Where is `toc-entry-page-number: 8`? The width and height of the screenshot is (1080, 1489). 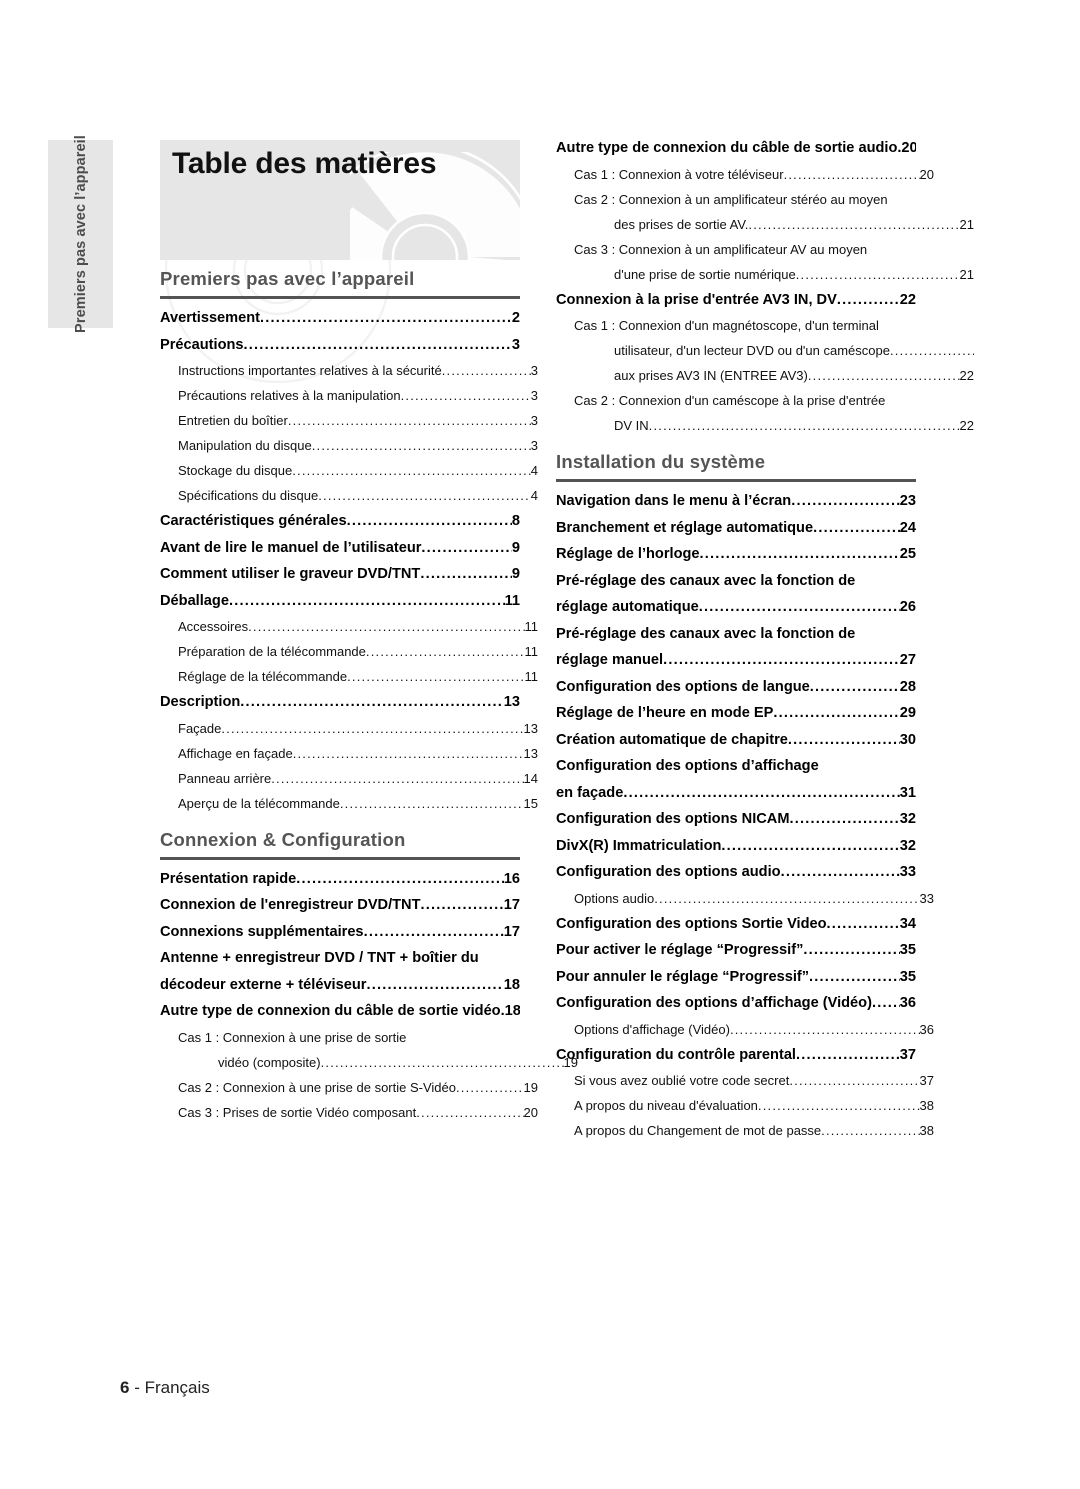 toc-entry-page-number: 8 is located at coordinates (515, 521).